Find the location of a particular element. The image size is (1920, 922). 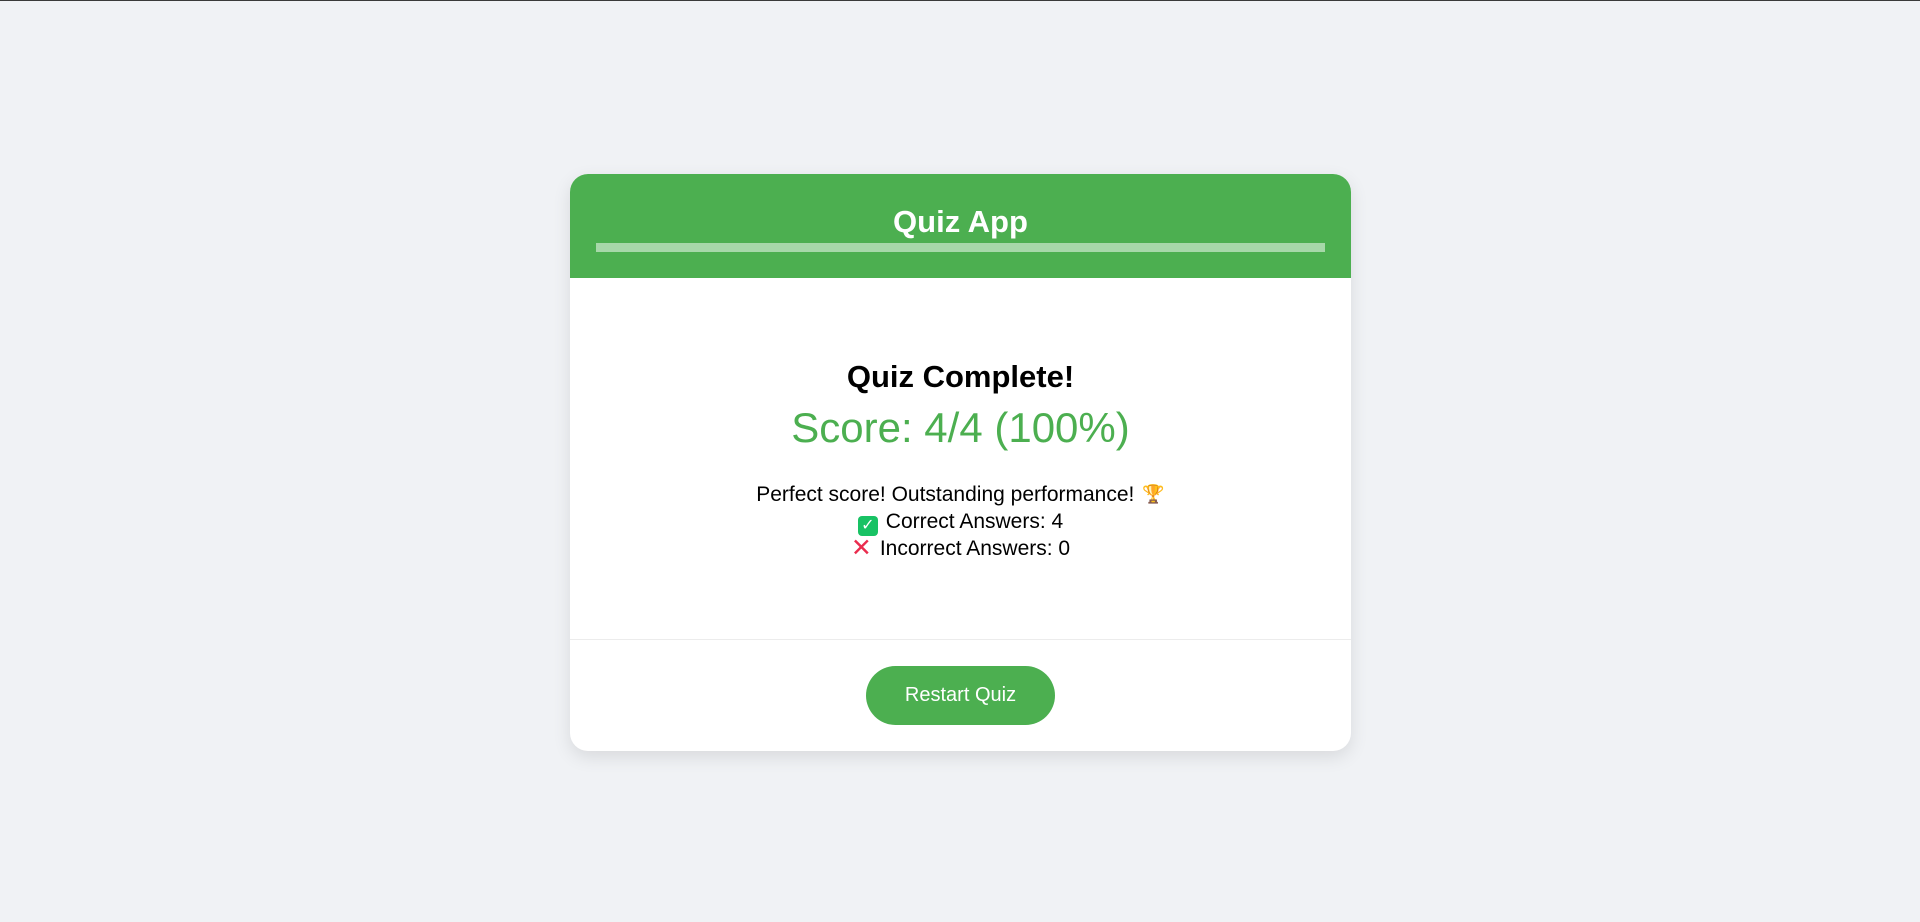

result-message-line: Perfect score! Outstanding performance! 🏆 is located at coordinates (960, 494).